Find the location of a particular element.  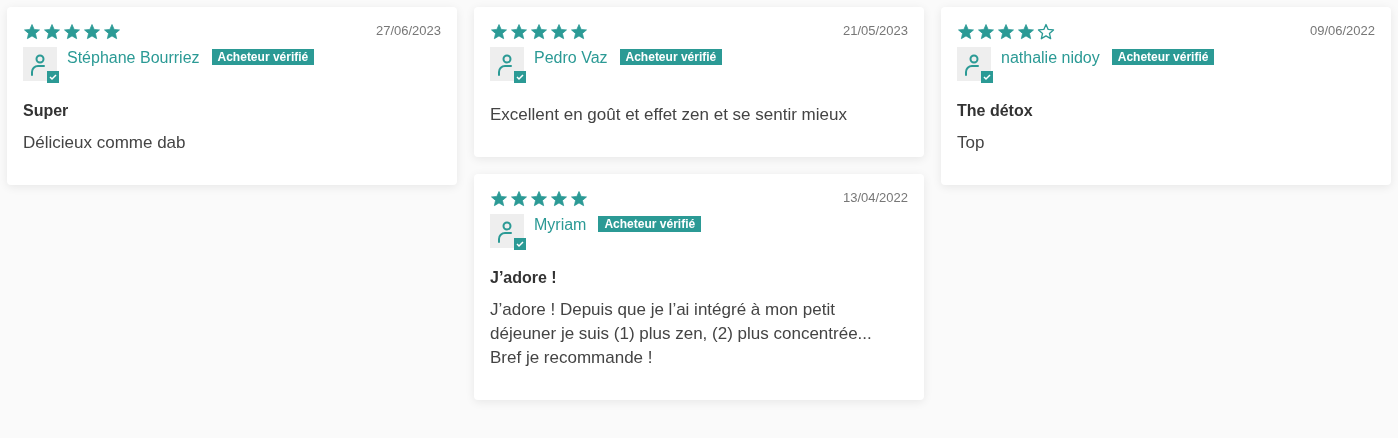

review-text: Excellent en goût et effet zen et se sentir mieux is located at coordinates (669, 115).